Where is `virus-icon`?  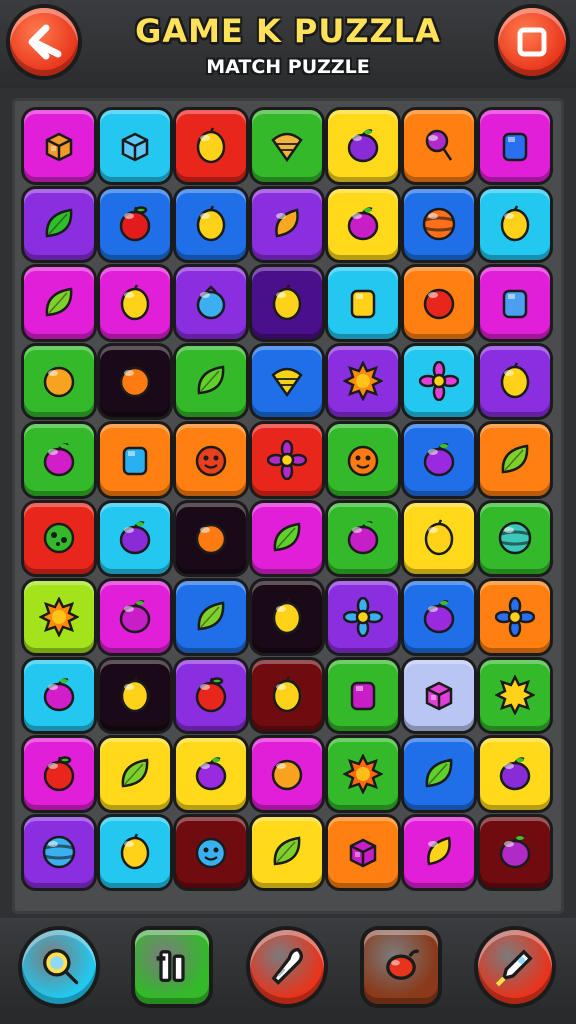
virus-icon is located at coordinates (59, 538).